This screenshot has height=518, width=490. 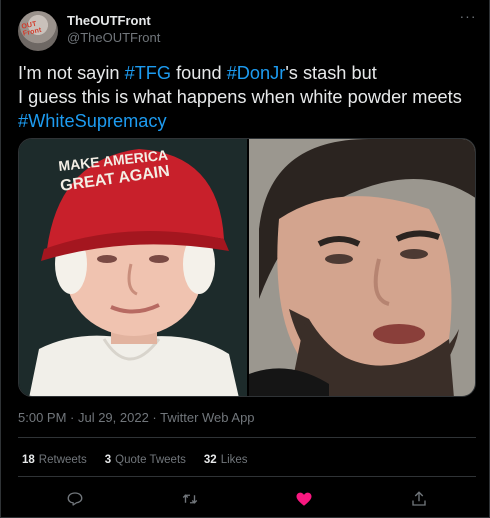 What do you see at coordinates (331, 73) in the screenshot?
I see `tweet-text-segment: 's stash but` at bounding box center [331, 73].